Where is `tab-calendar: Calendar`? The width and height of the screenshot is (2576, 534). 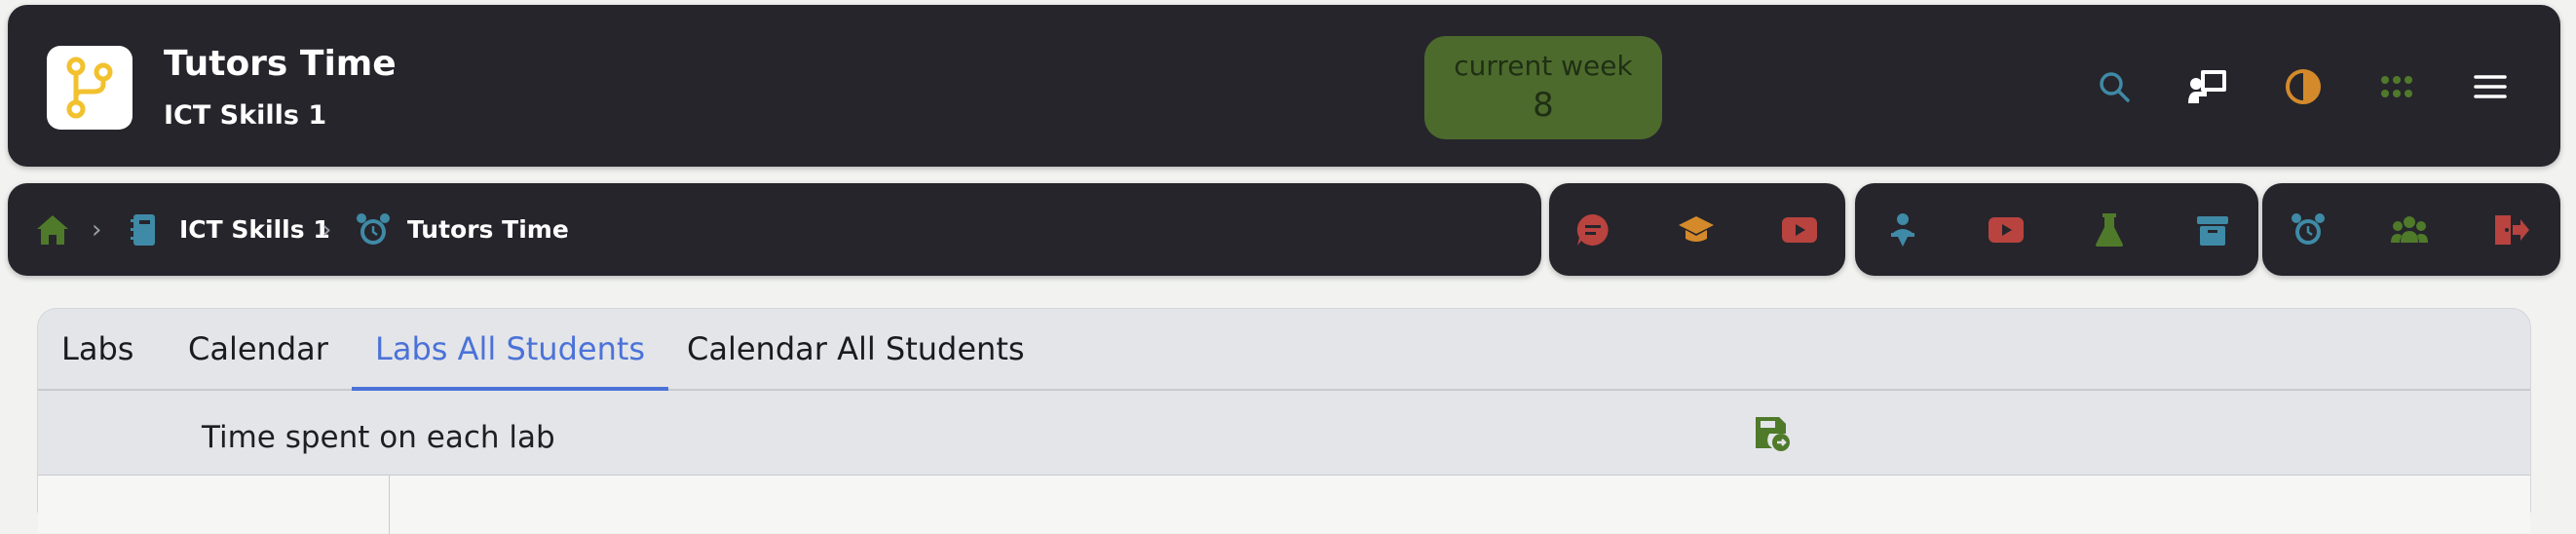
tab-calendar: Calendar is located at coordinates (258, 350).